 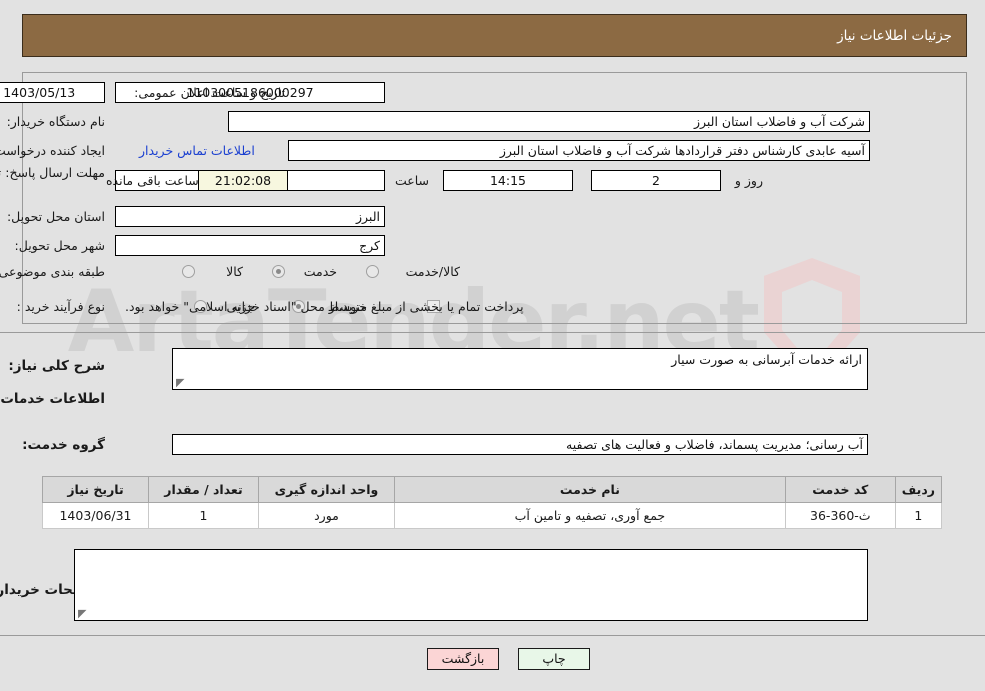 What do you see at coordinates (181, 382) in the screenshot?
I see `need-description-resize-handle: ◥` at bounding box center [181, 382].